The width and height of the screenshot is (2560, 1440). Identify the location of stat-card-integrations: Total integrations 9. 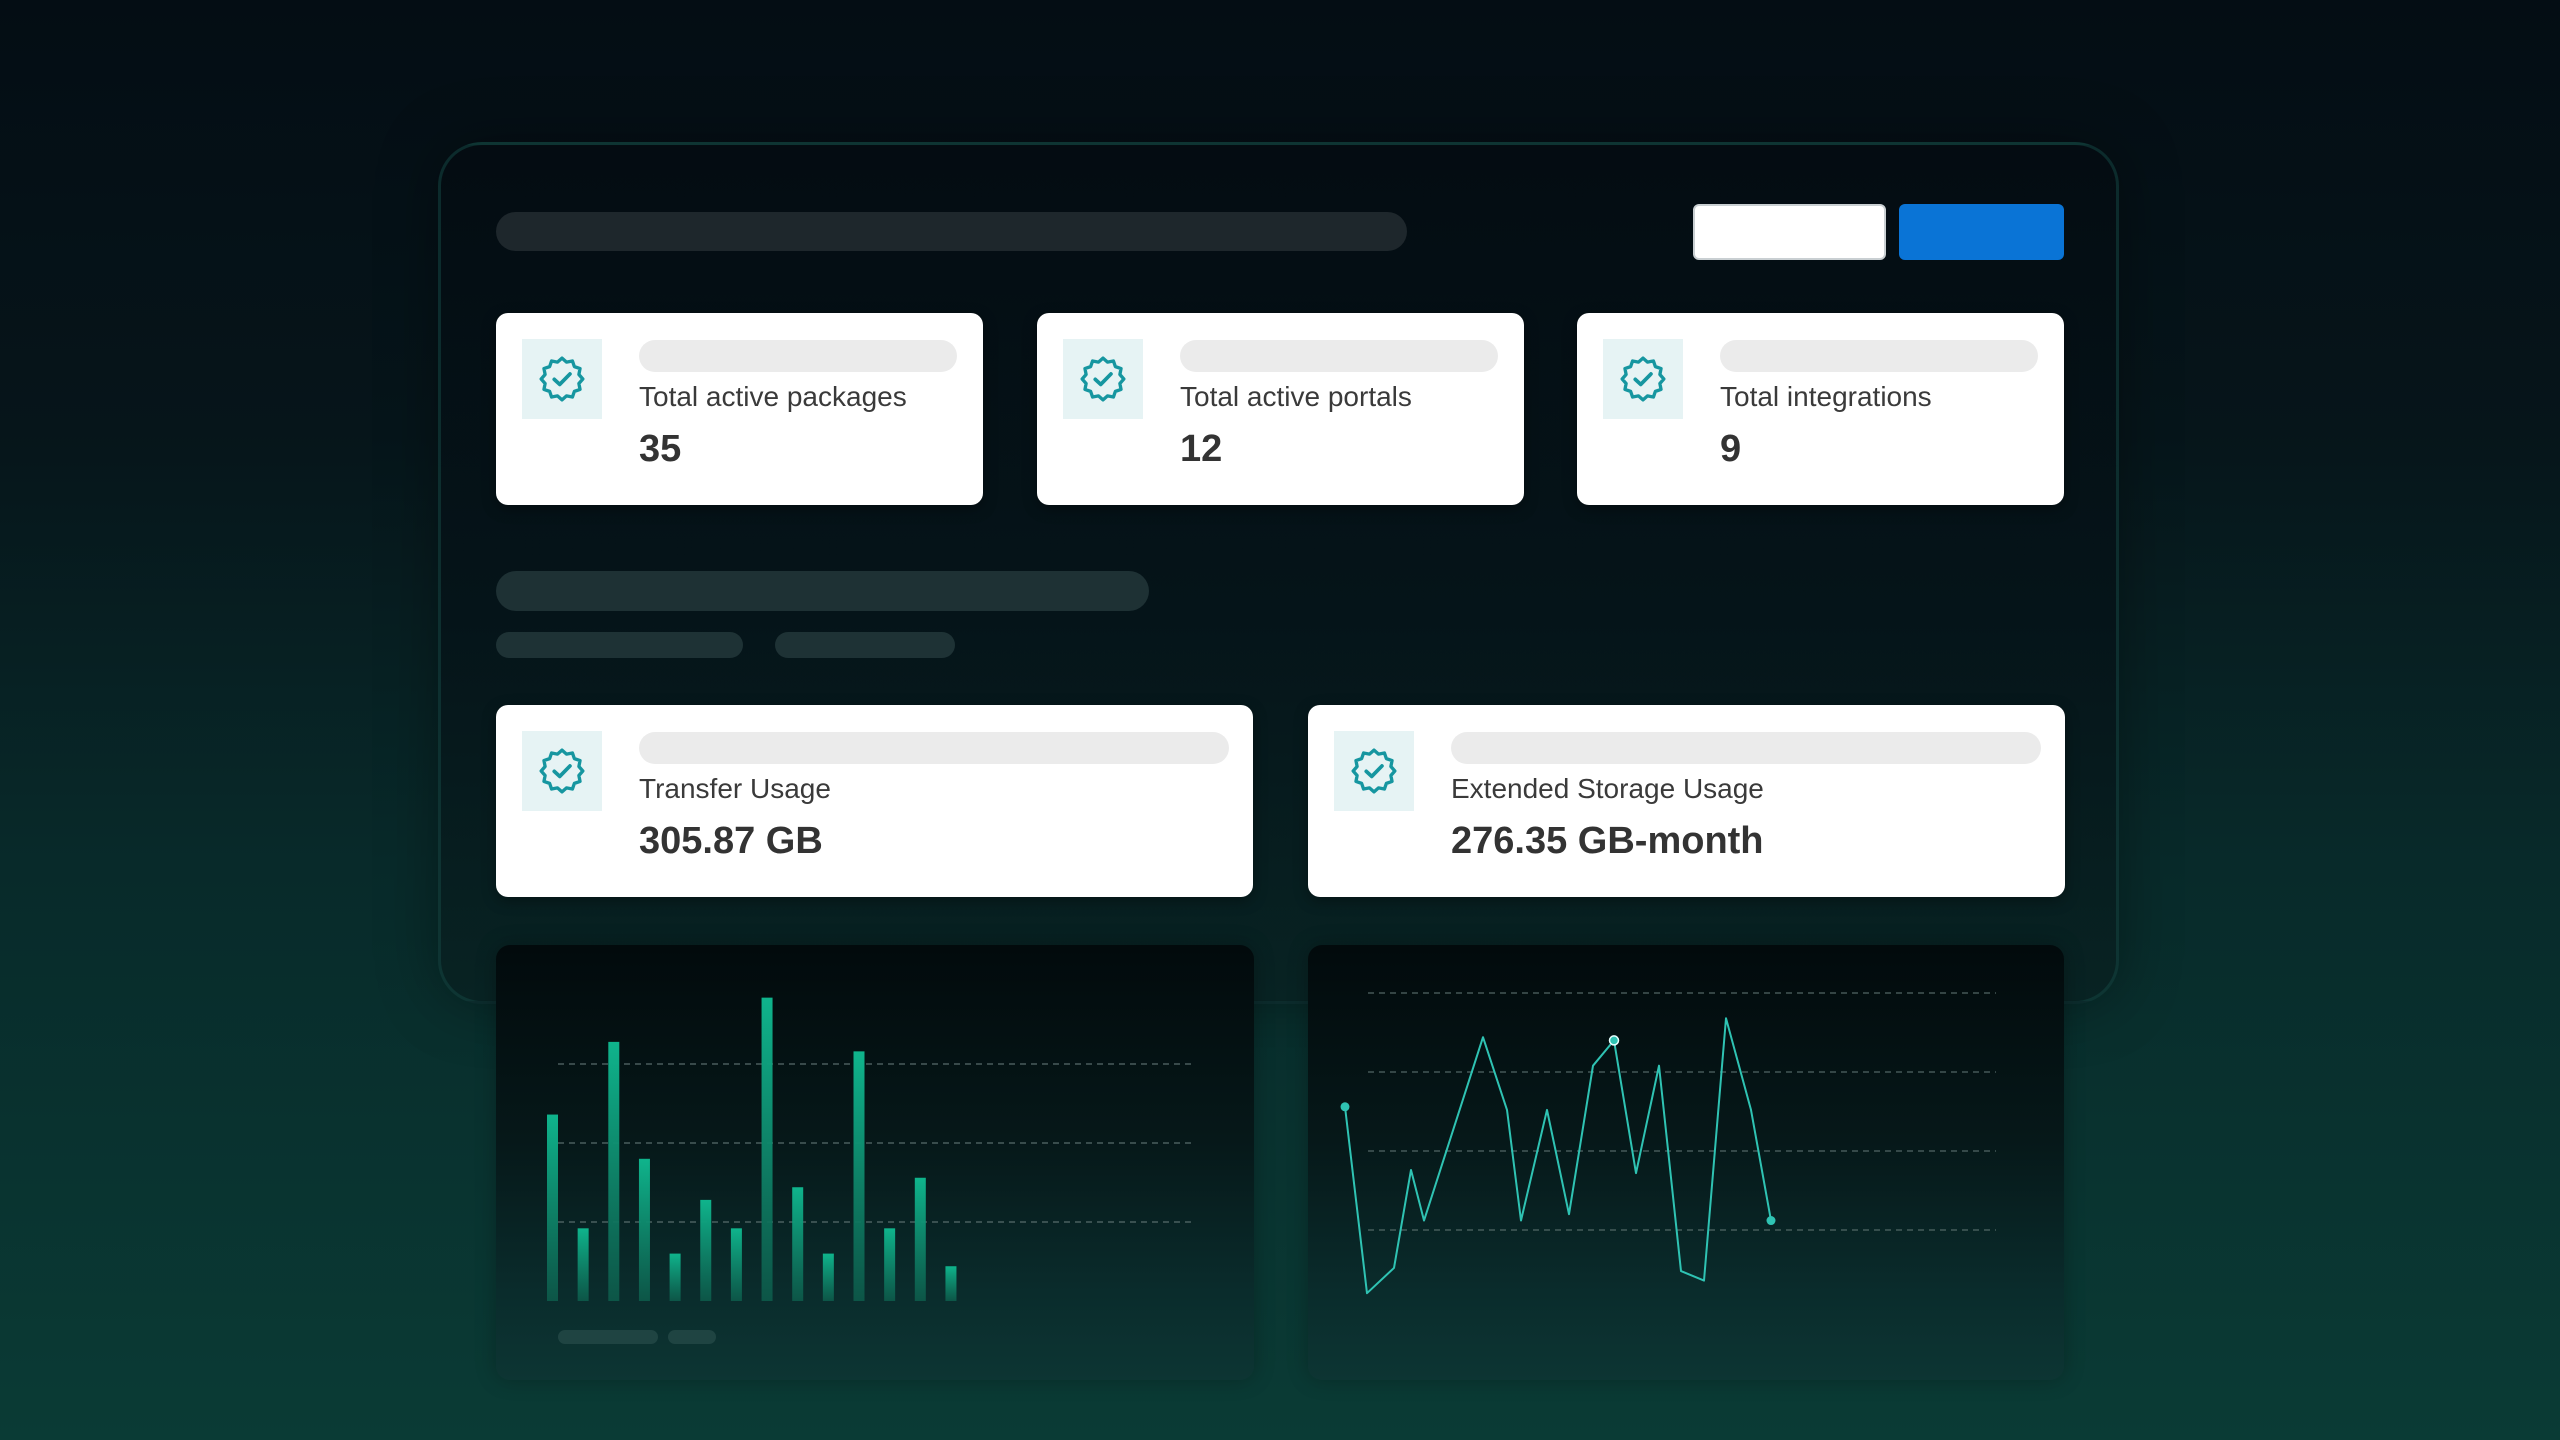
(1820, 409).